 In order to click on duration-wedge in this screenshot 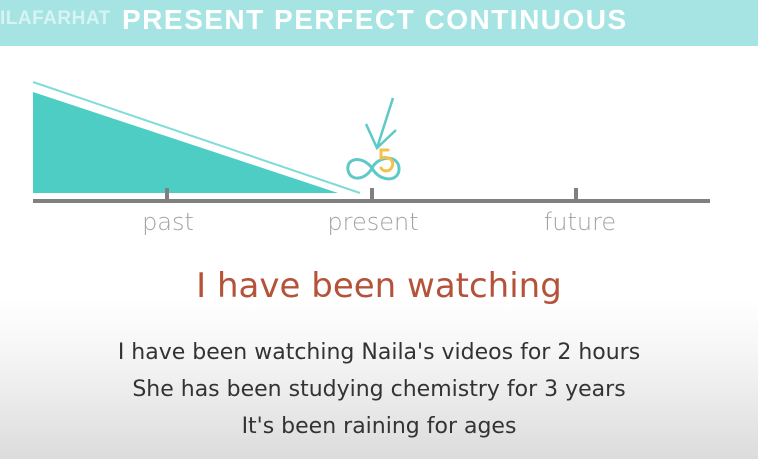, I will do `click(185, 142)`.